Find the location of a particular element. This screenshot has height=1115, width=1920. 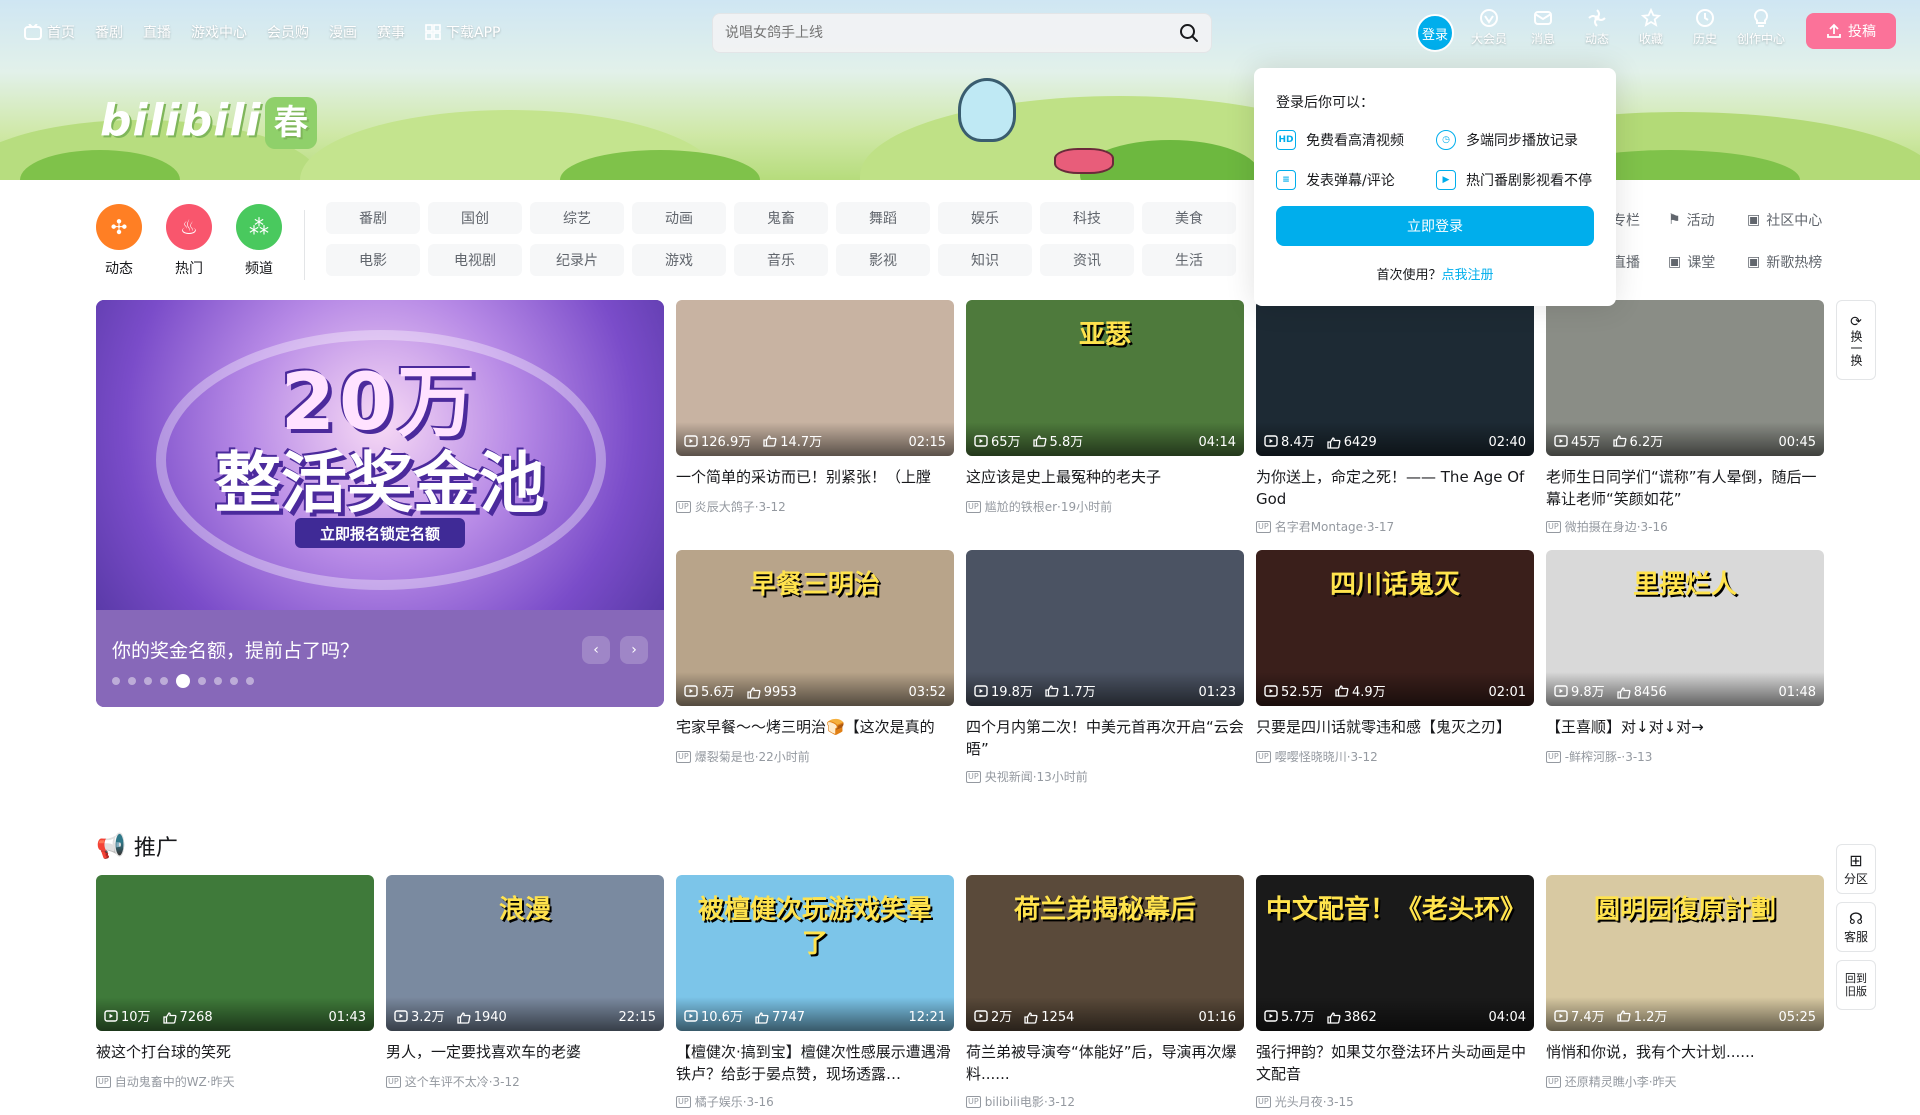

video-thumbnail: 中文配音！《老头环》 5.7万 3862 04:04 is located at coordinates (1395, 953).